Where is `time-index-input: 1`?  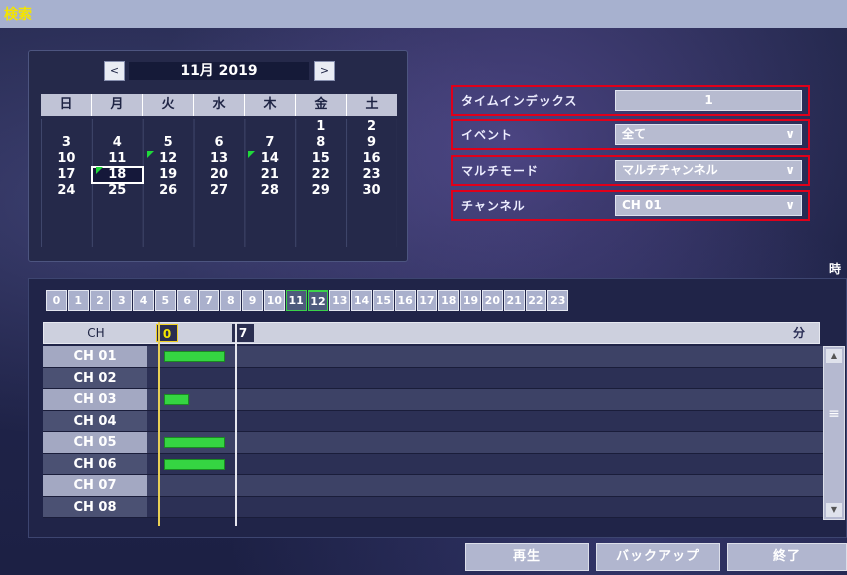 time-index-input: 1 is located at coordinates (708, 100).